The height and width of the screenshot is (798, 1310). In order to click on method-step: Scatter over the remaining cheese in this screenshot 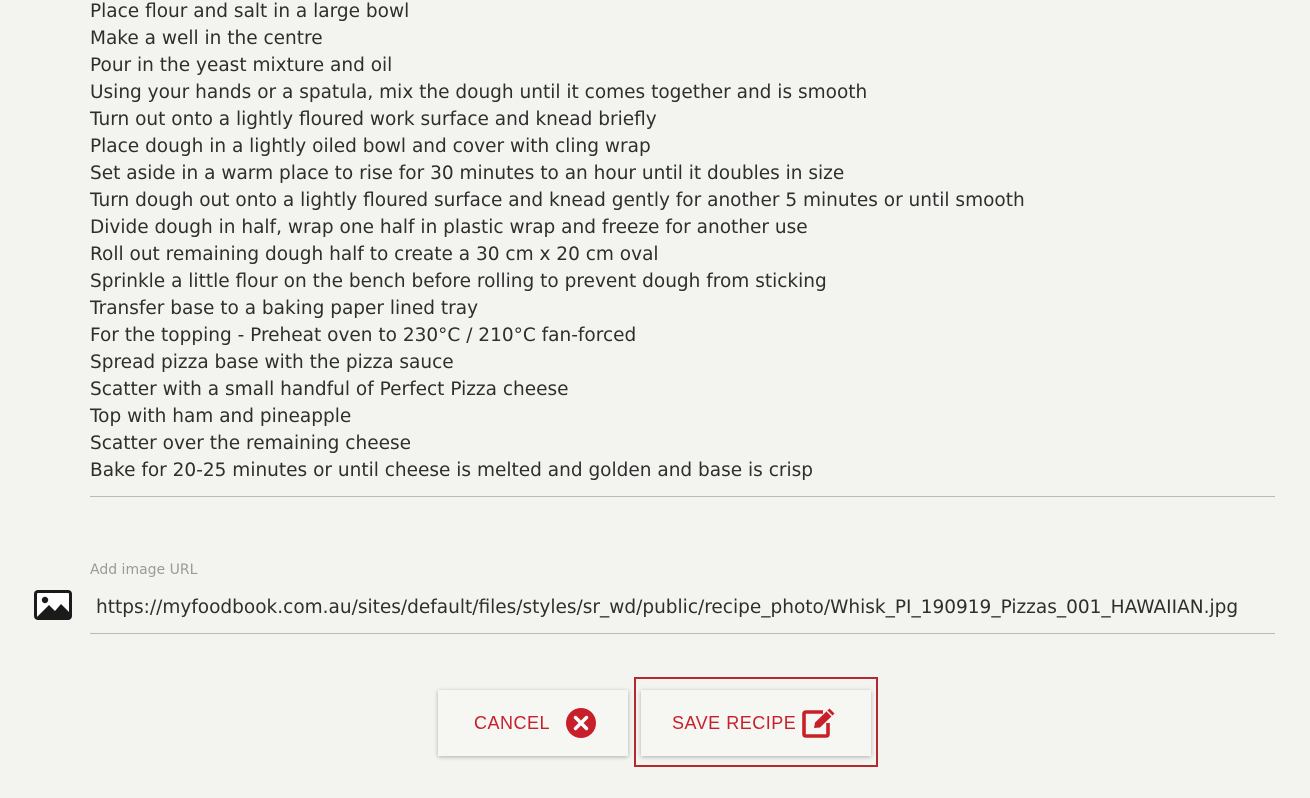, I will do `click(250, 443)`.